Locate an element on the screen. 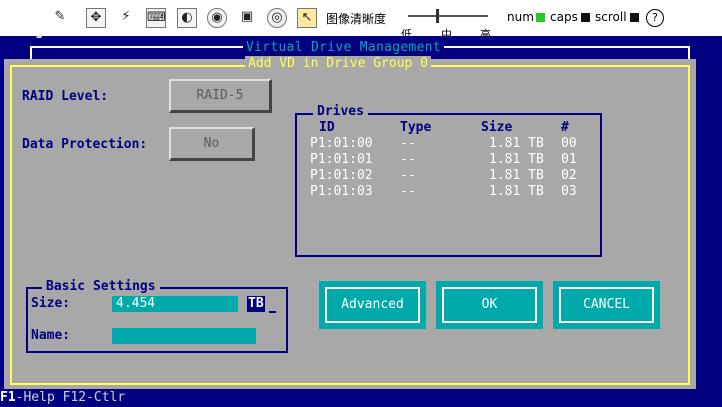 This screenshot has height=407, width=722. disk-icon: ◉ is located at coordinates (217, 18).